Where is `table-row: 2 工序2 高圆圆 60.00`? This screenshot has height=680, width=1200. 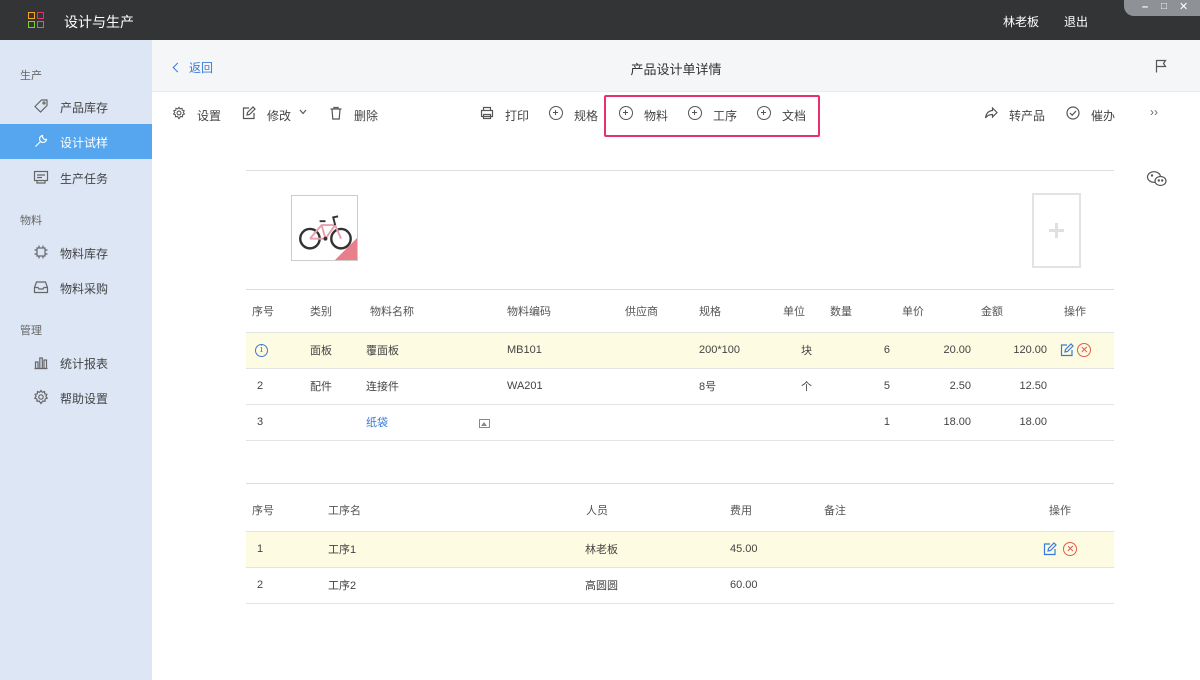 table-row: 2 工序2 高圆圆 60.00 is located at coordinates (680, 585).